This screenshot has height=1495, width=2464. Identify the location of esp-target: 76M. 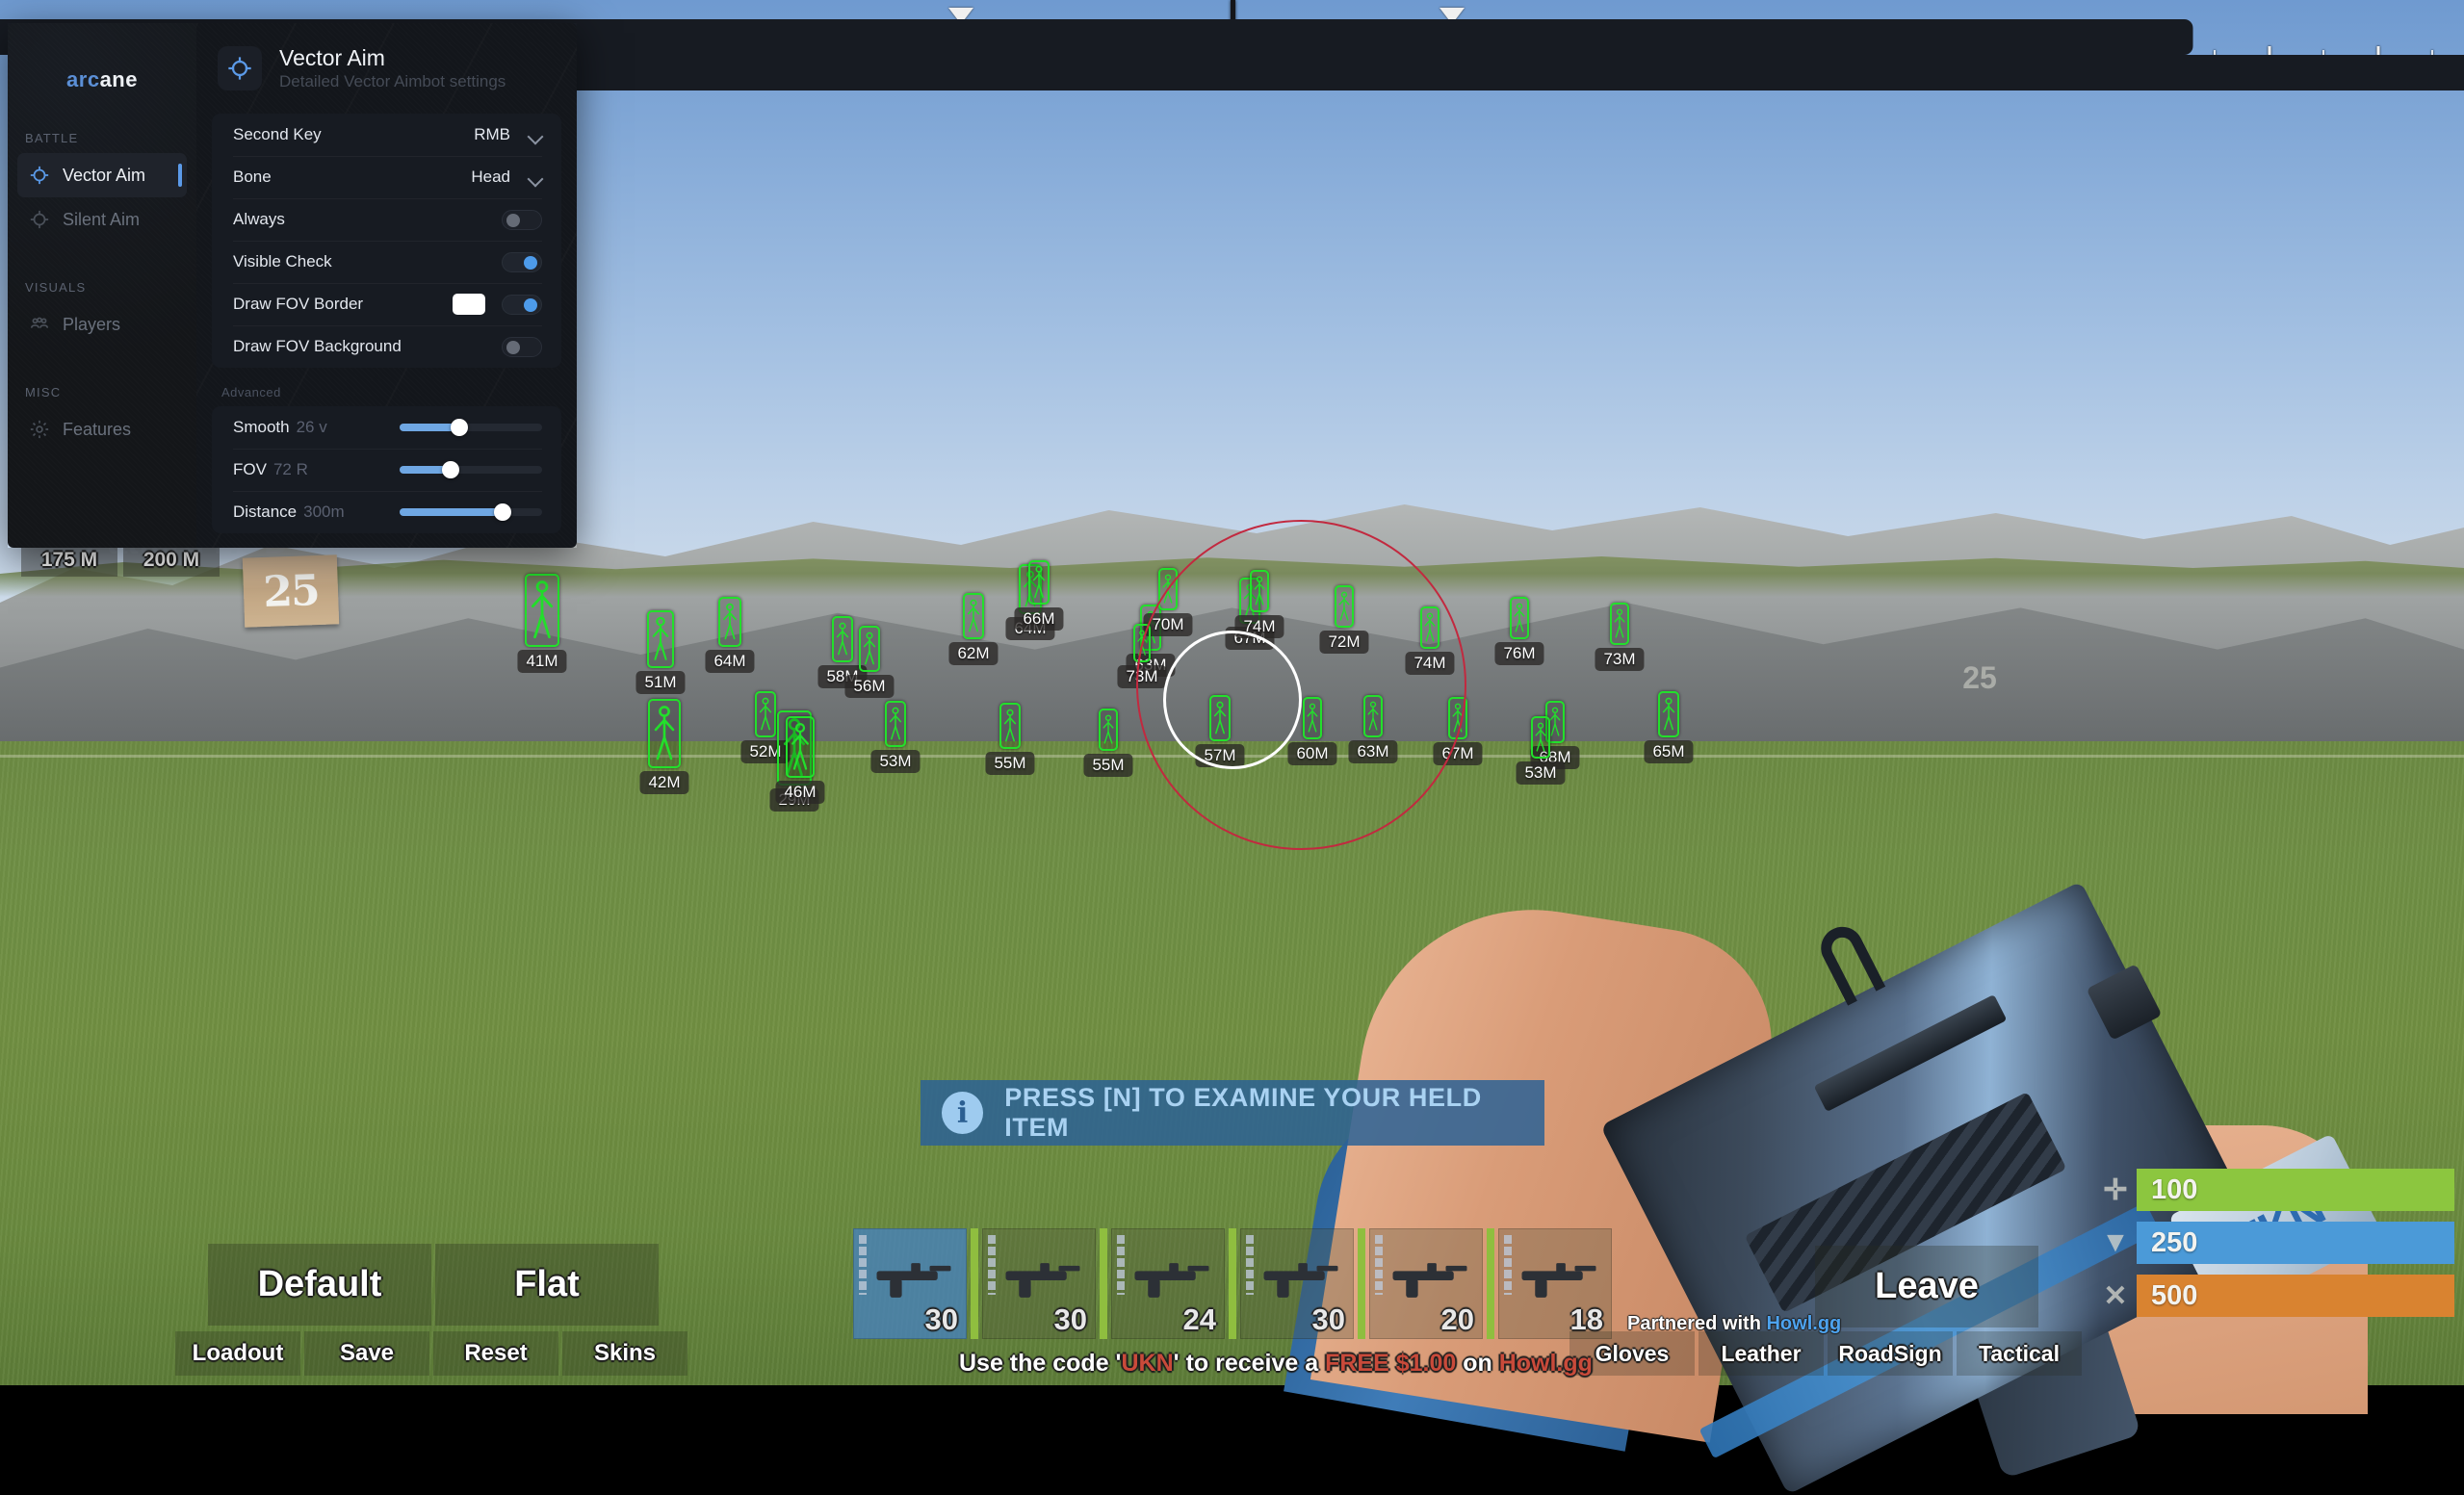
(1519, 618).